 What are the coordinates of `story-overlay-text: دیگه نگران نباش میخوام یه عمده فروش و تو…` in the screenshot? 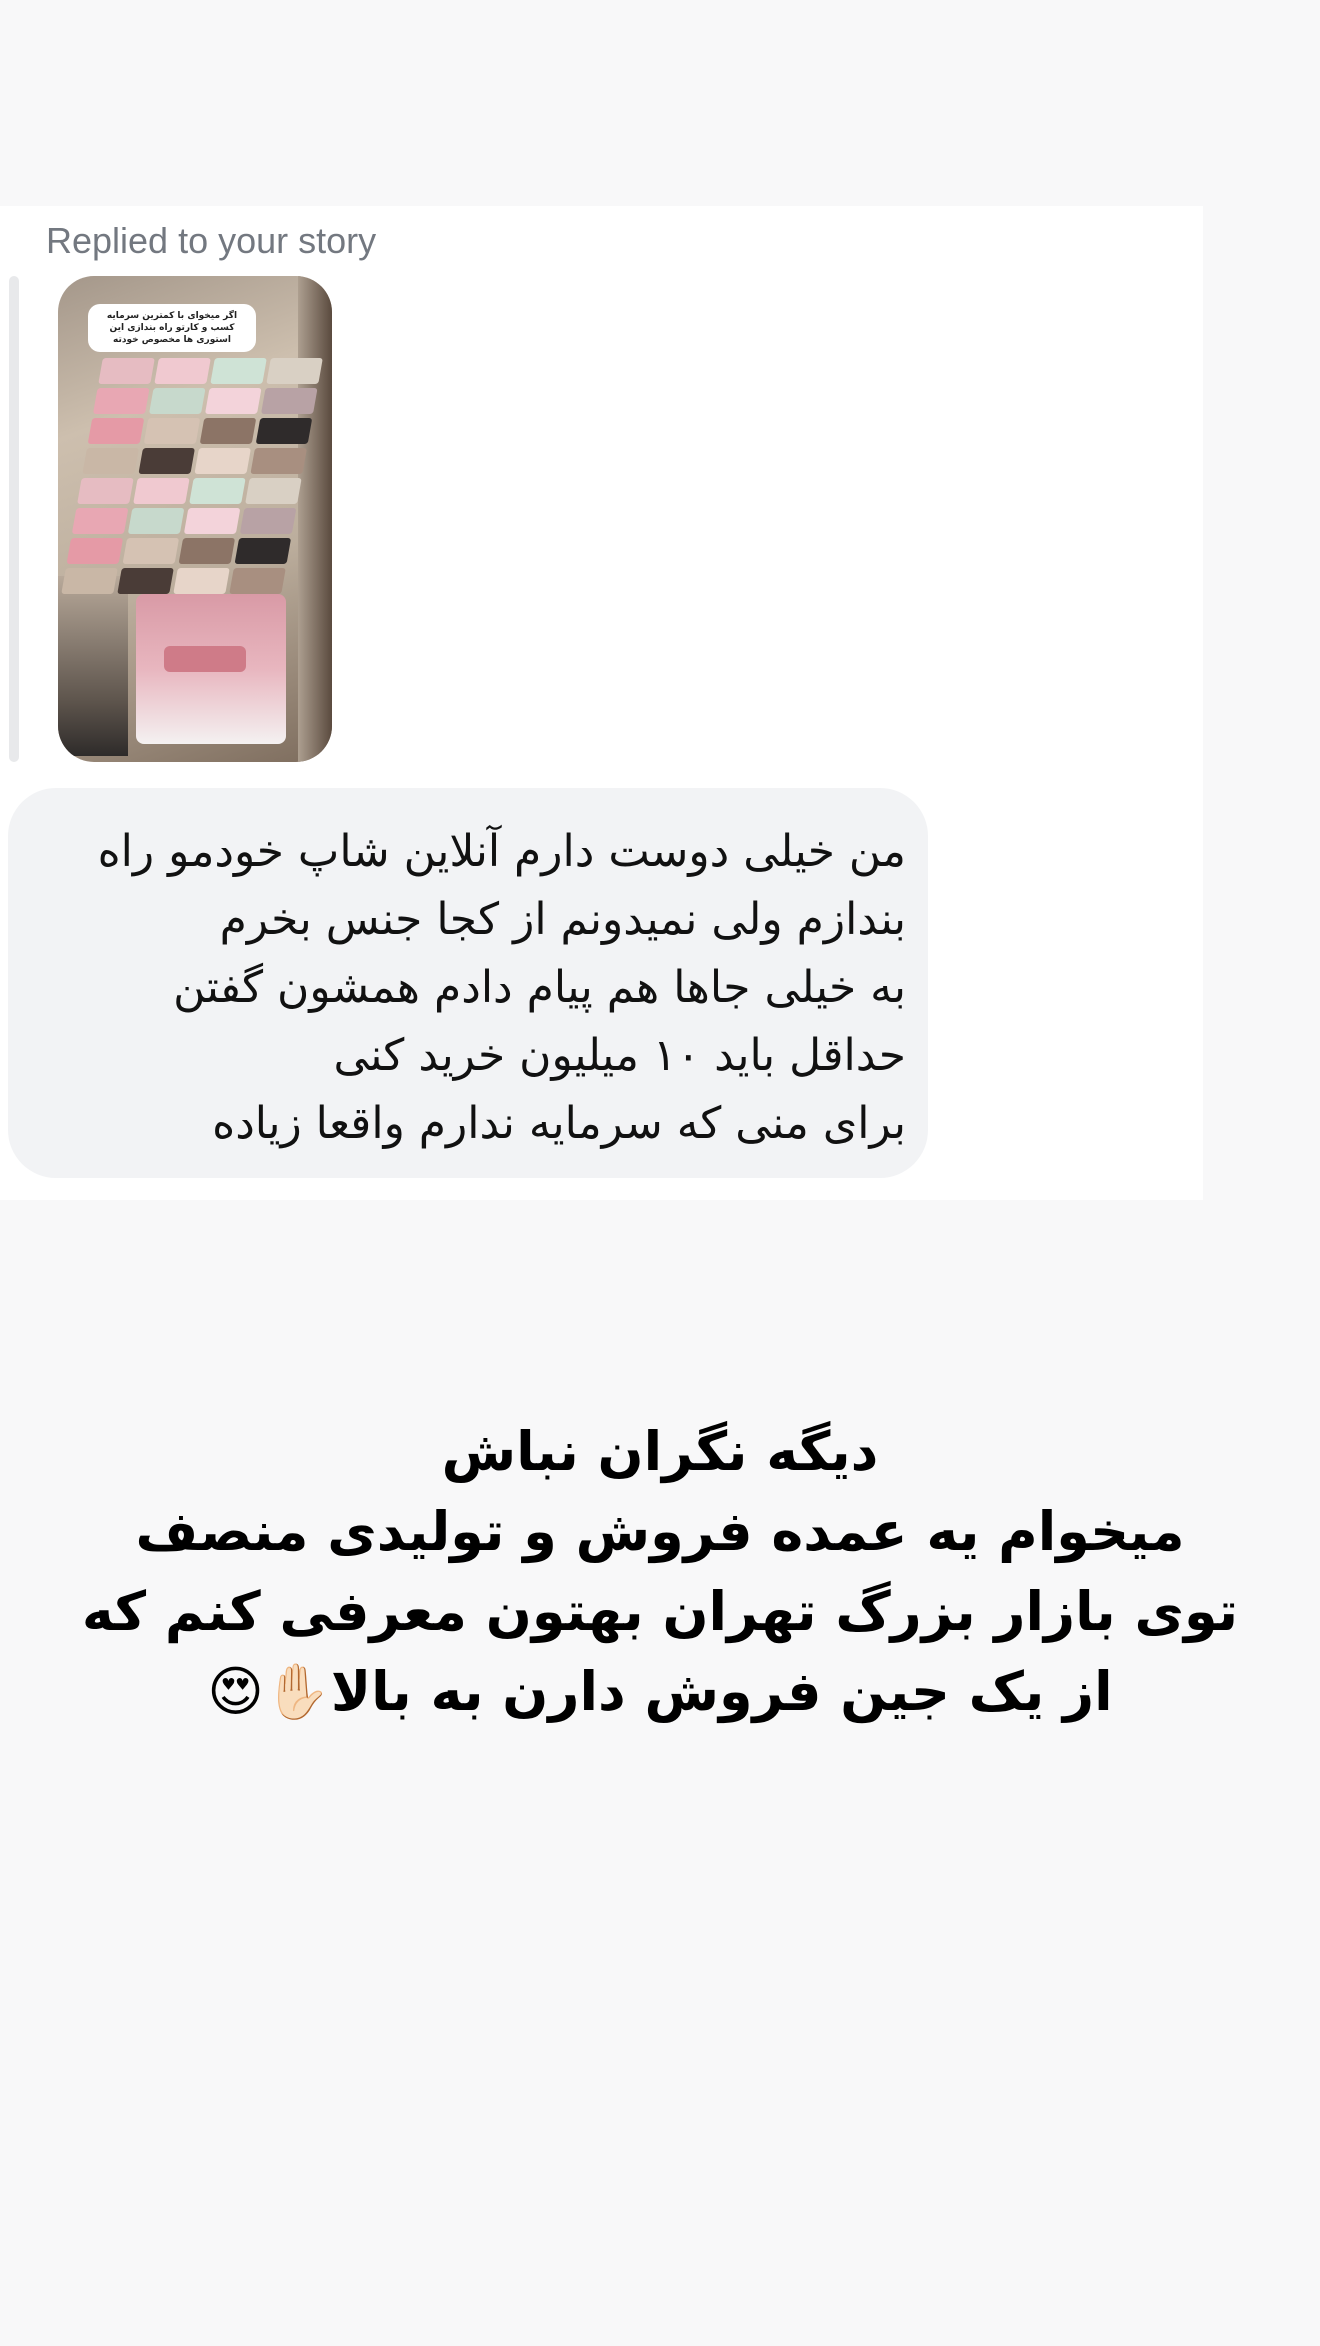 It's located at (660, 1572).